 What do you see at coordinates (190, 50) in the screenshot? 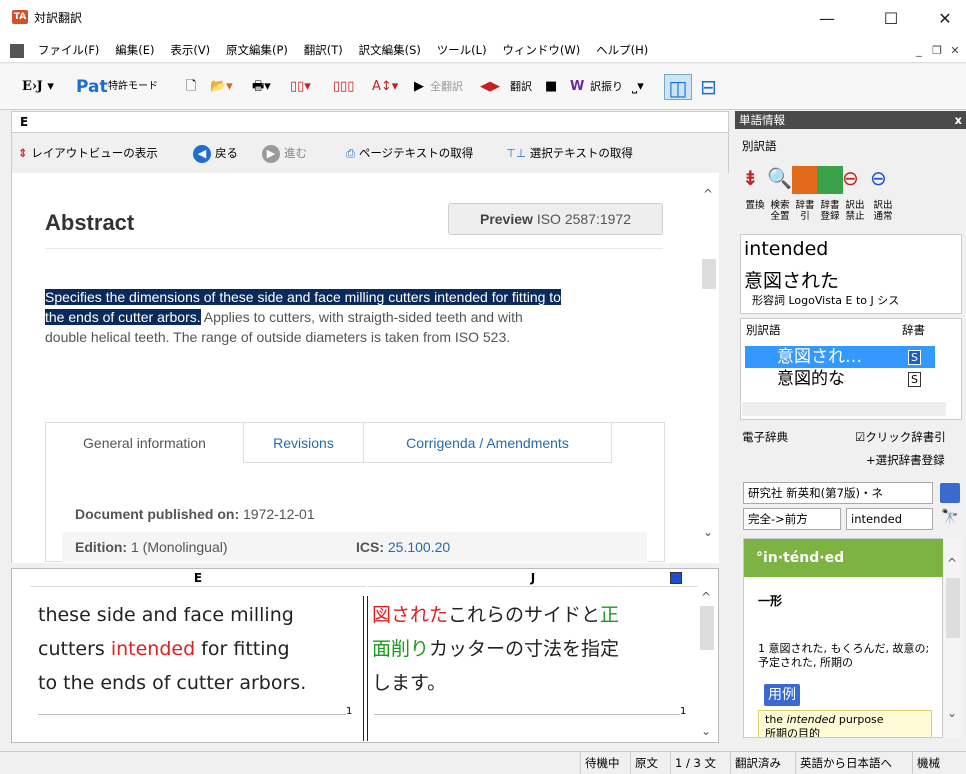
I see `menu-view: 表示(V)` at bounding box center [190, 50].